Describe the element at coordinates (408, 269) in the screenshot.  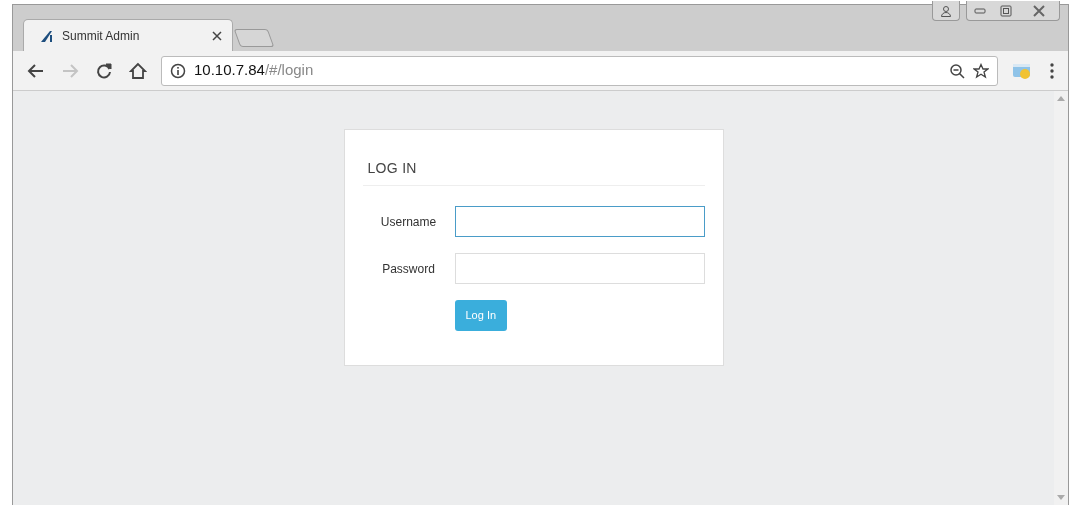
I see `field-label: Password` at that location.